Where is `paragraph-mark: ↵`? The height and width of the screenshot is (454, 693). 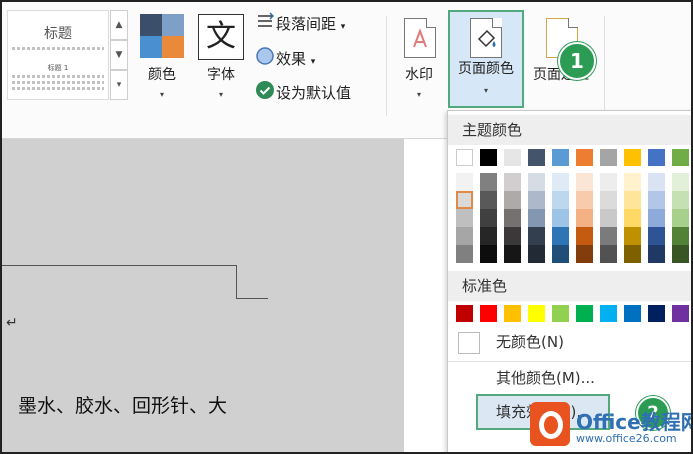
paragraph-mark: ↵ is located at coordinates (12, 323).